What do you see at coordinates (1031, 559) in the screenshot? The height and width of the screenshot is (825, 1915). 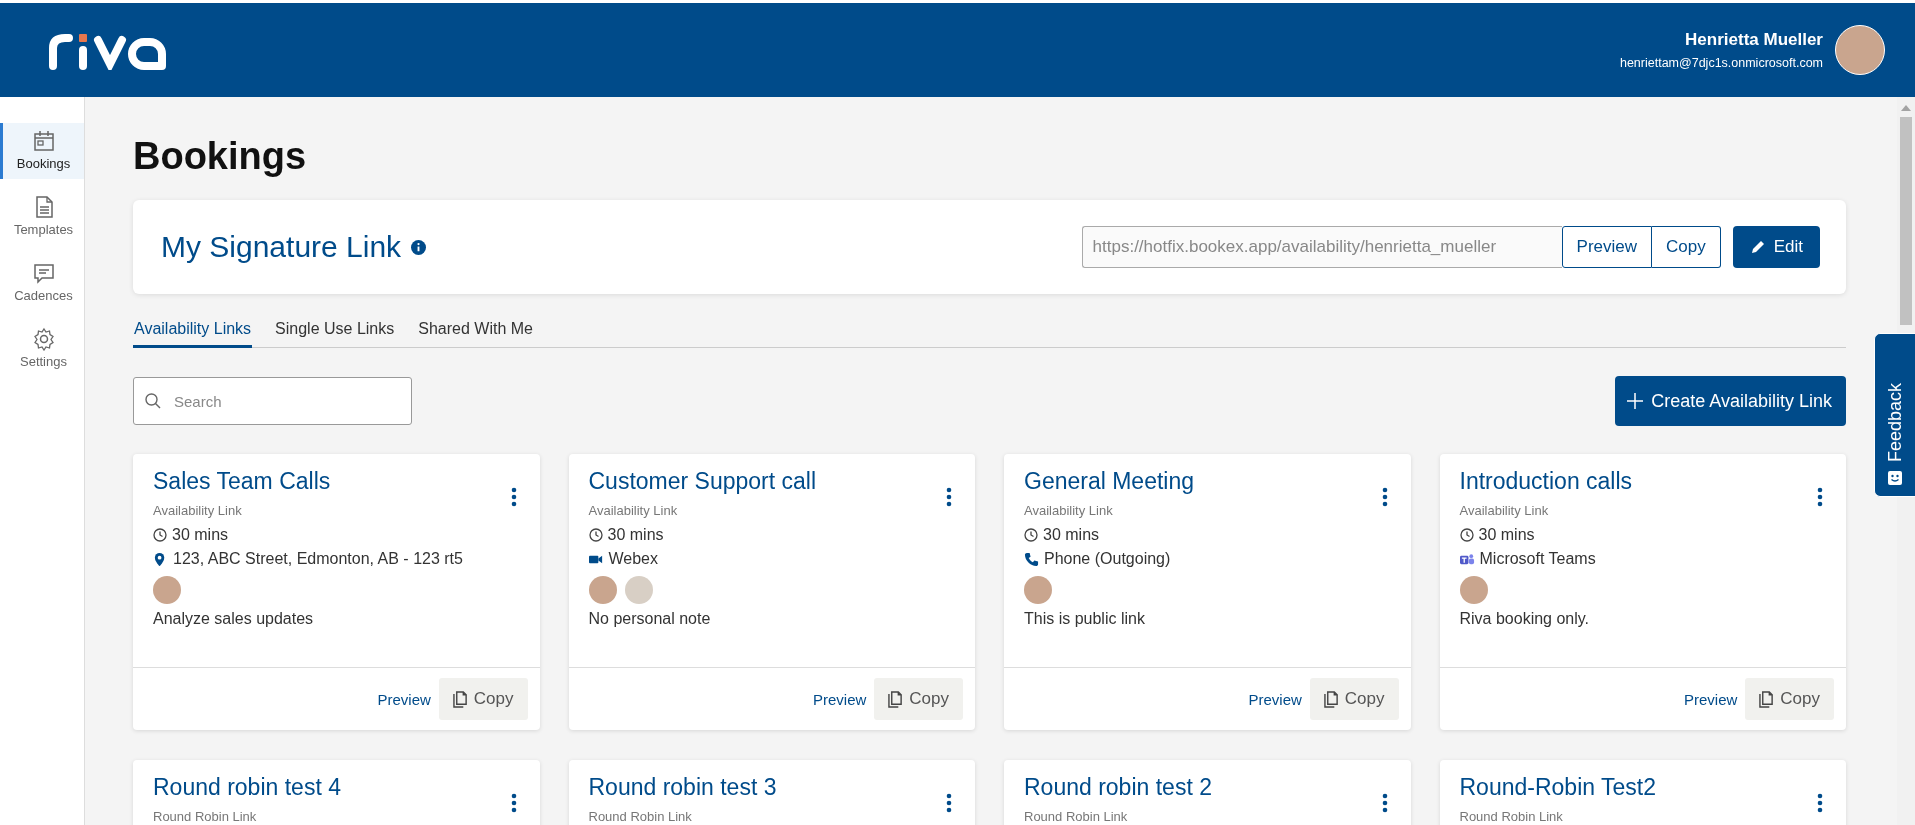 I see `phone-icon` at bounding box center [1031, 559].